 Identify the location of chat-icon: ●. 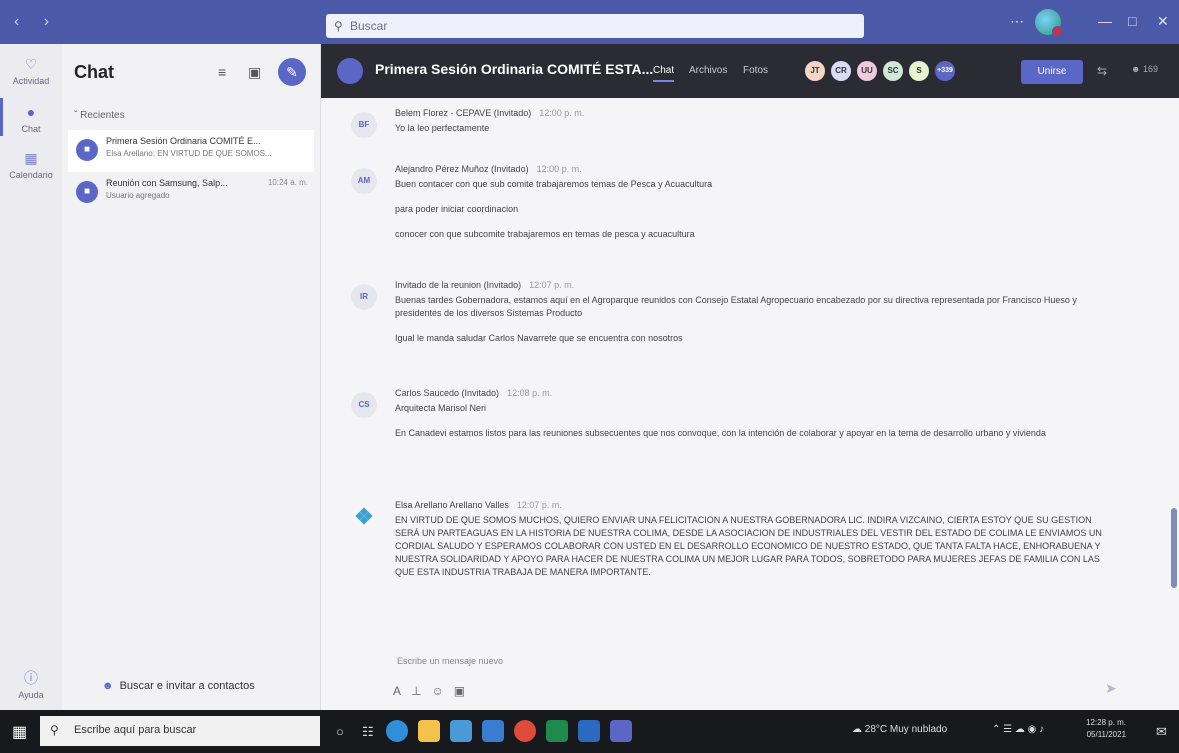
(31, 112).